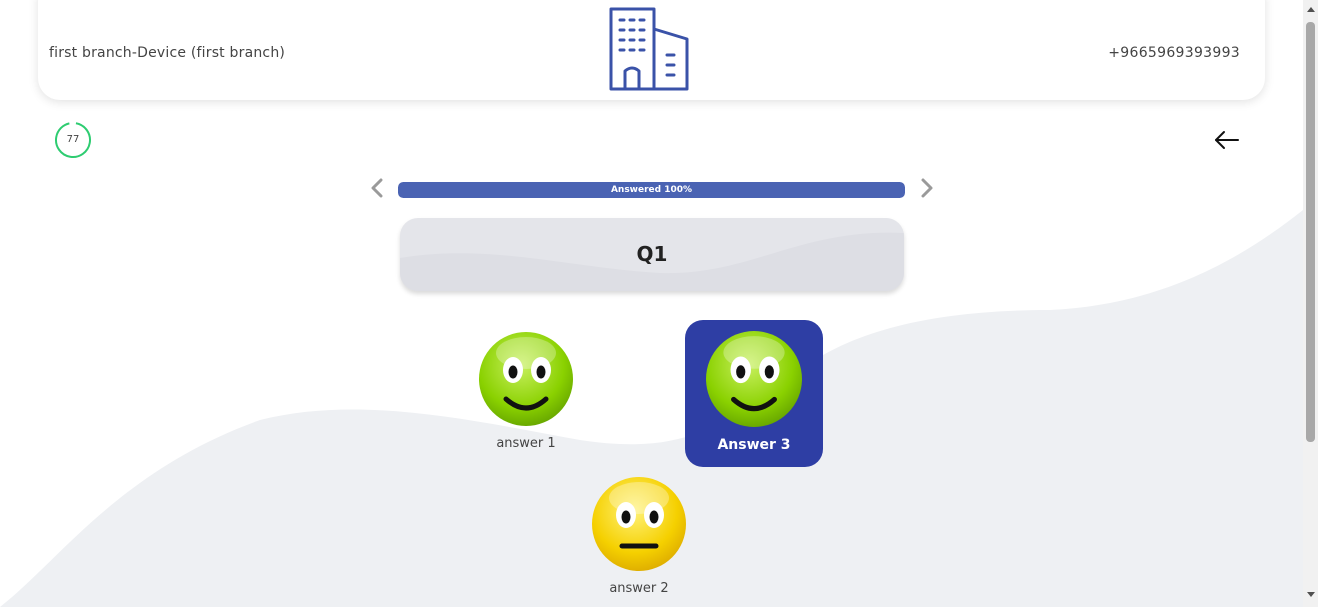 Image resolution: width=1318 pixels, height=607 pixels. Describe the element at coordinates (1227, 140) in the screenshot. I see `arrow-left-icon` at that location.